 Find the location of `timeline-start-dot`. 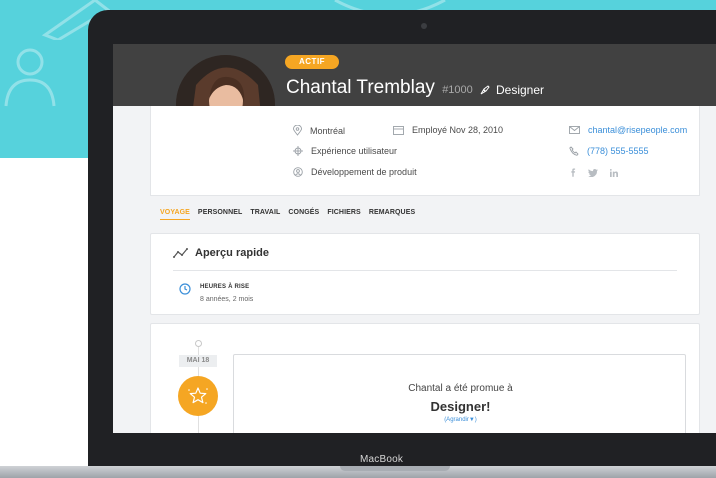

timeline-start-dot is located at coordinates (198, 343).